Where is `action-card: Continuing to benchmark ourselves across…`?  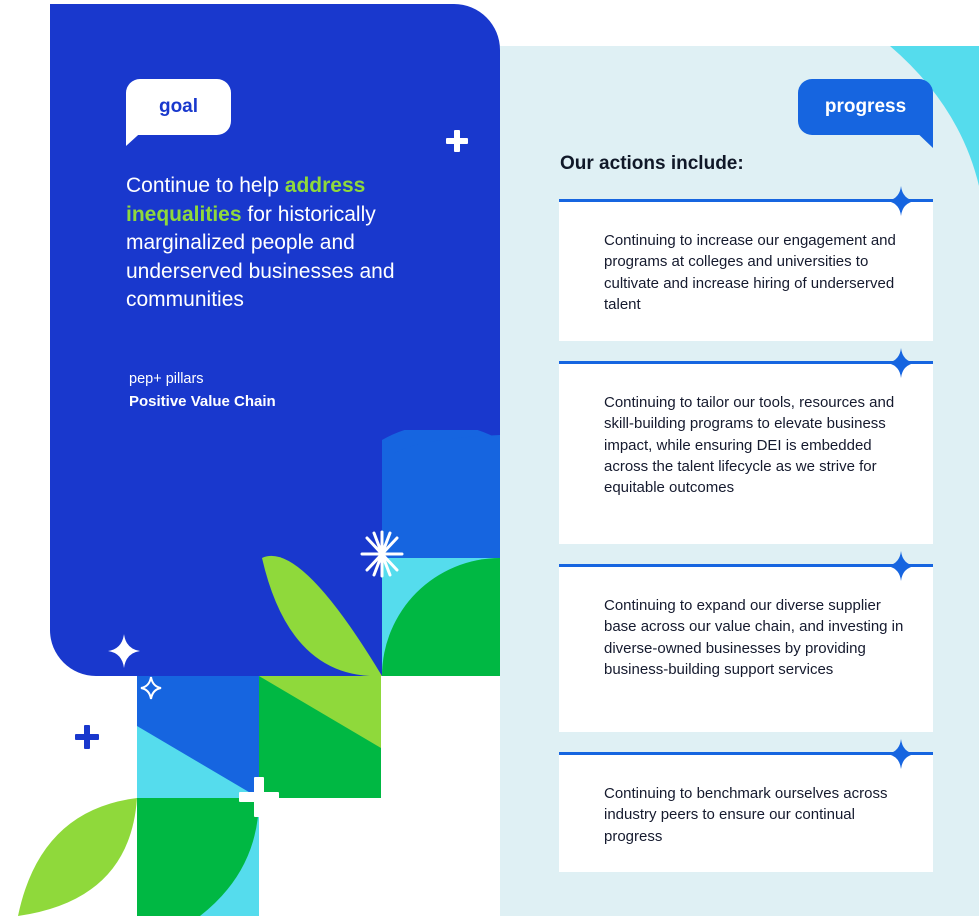 action-card: Continuing to benchmark ourselves across… is located at coordinates (746, 805).